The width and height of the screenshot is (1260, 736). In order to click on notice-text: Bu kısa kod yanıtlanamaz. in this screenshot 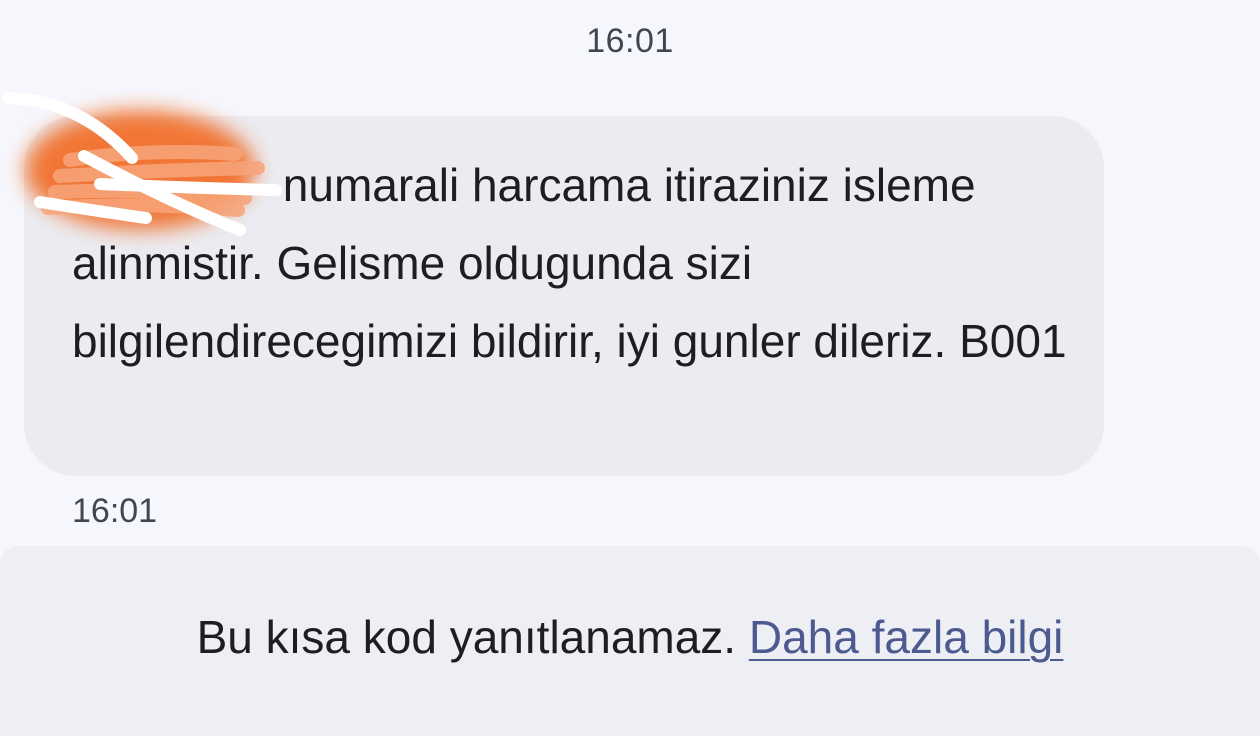, I will do `click(466, 637)`.